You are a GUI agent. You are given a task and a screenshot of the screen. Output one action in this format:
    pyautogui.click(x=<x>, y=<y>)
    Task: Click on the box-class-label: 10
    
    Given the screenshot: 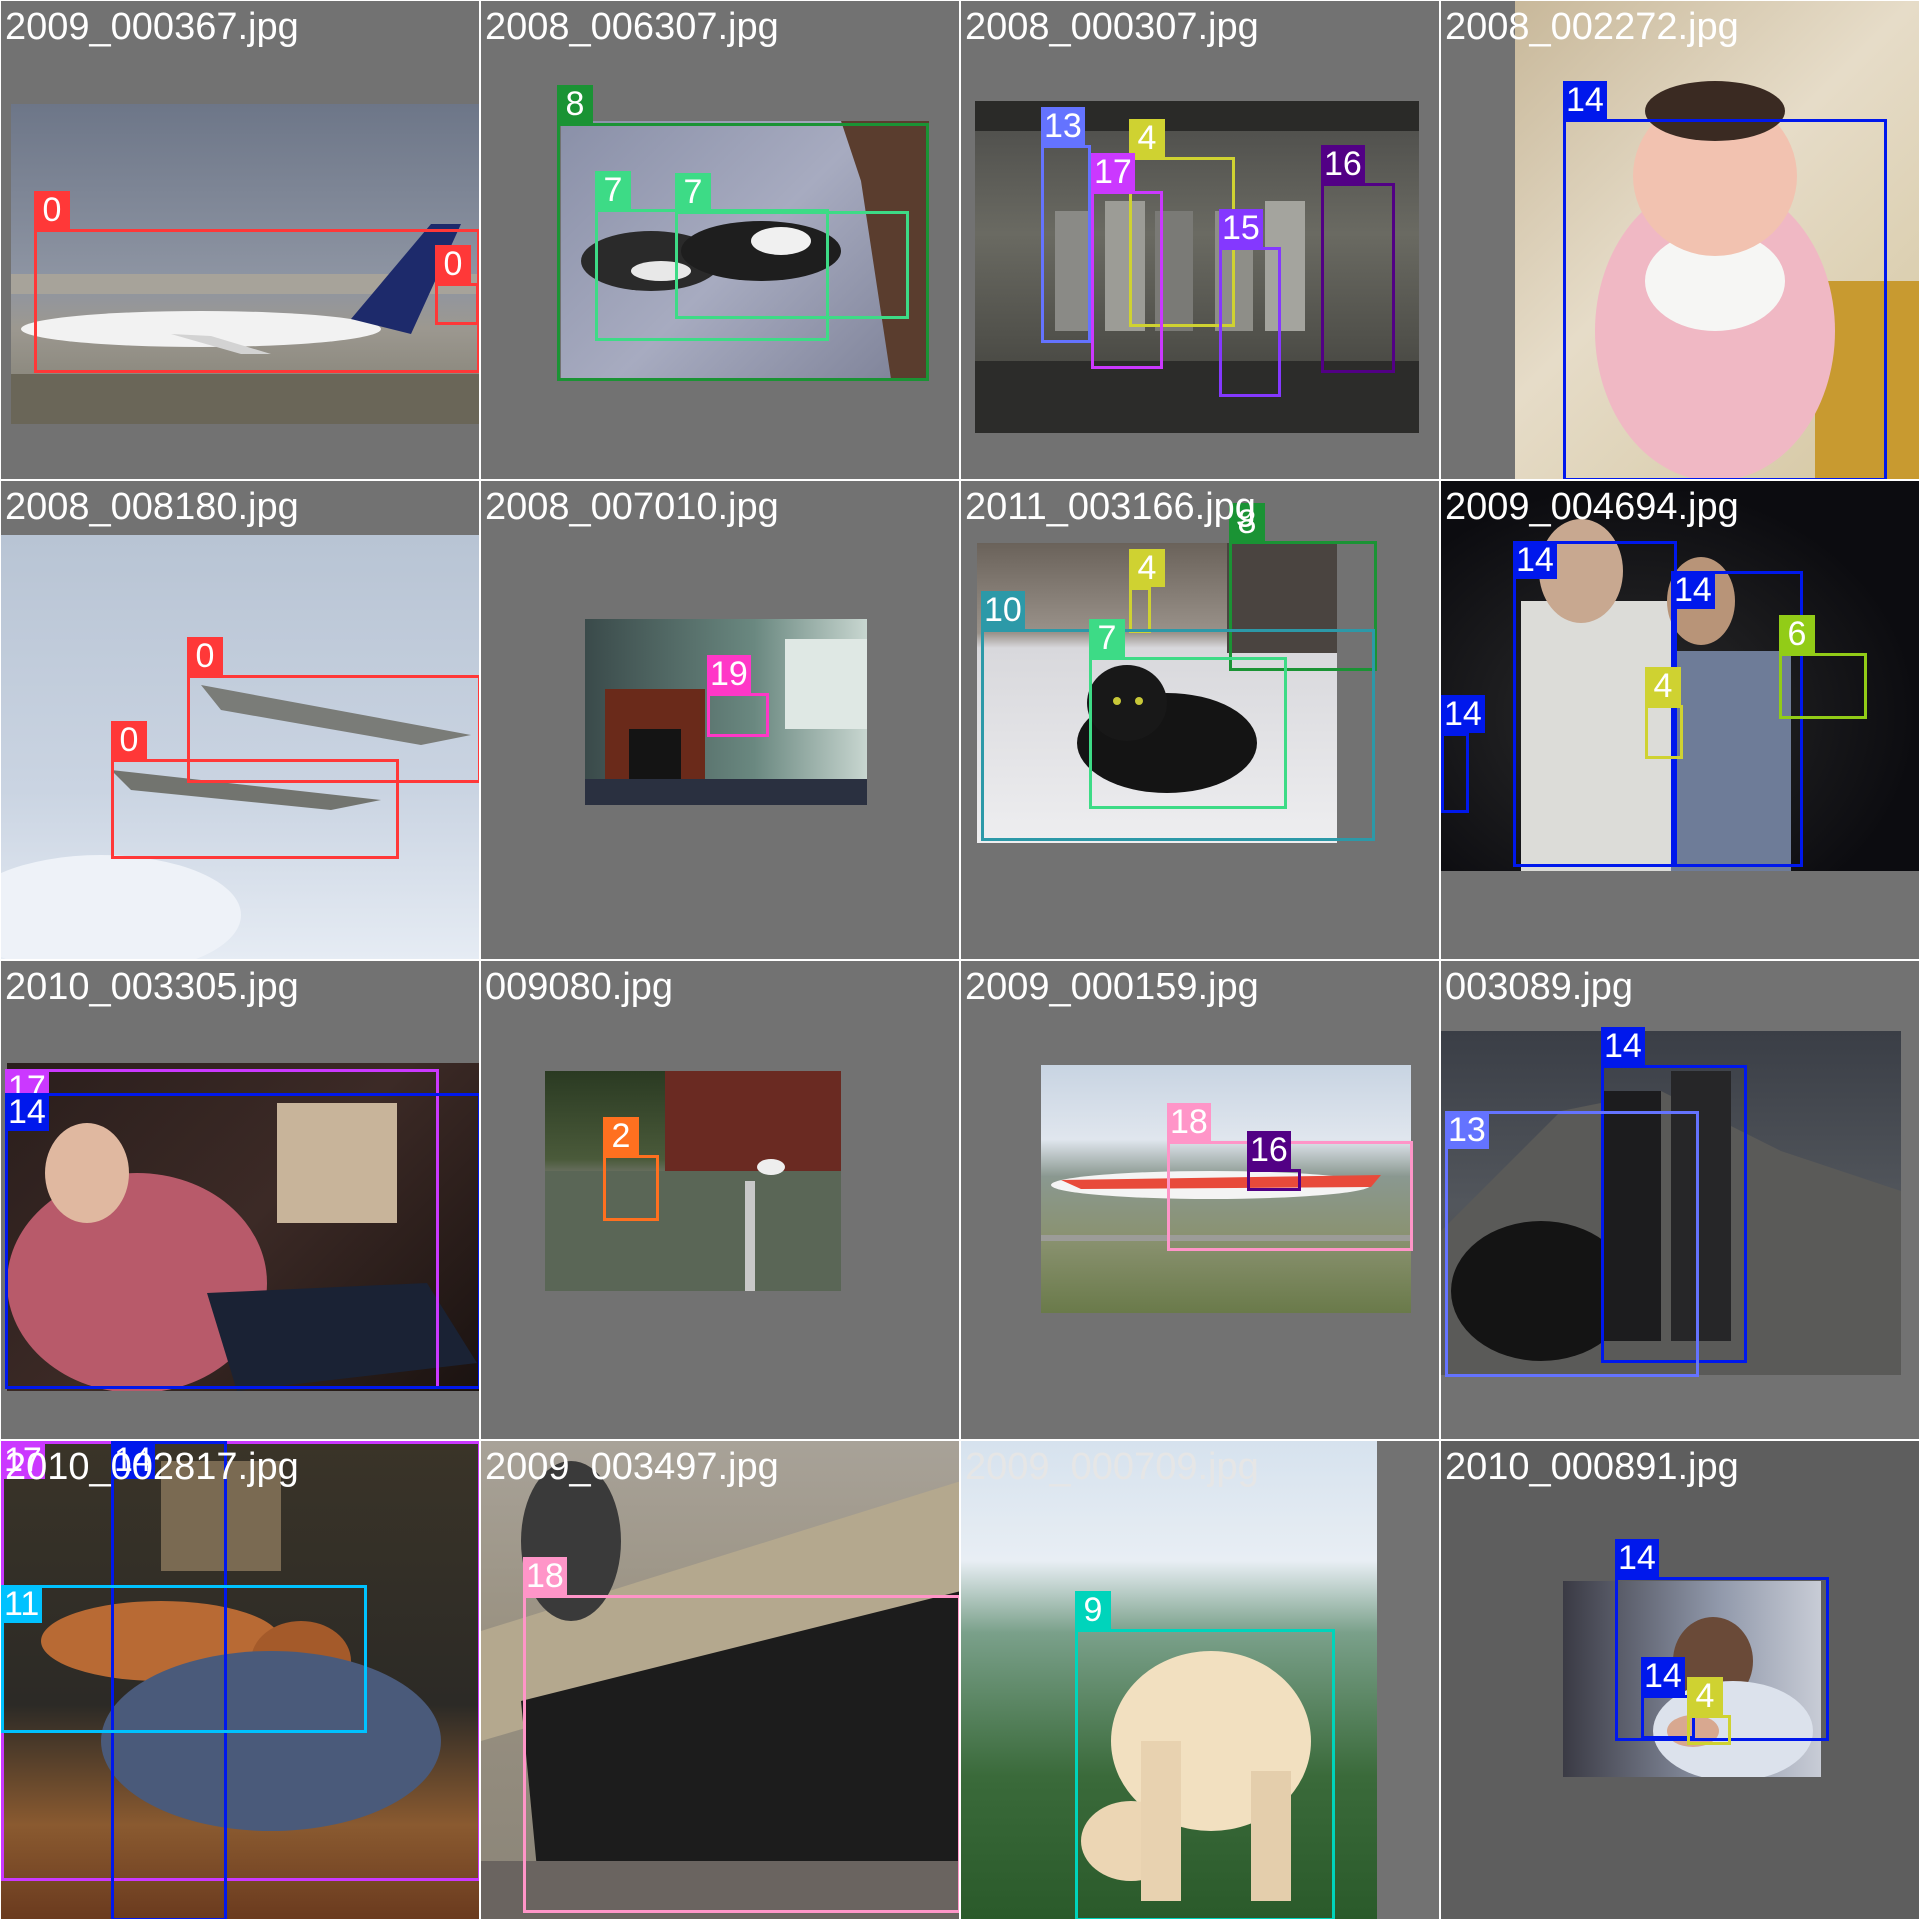 What is the action you would take?
    pyautogui.click(x=1003, y=610)
    